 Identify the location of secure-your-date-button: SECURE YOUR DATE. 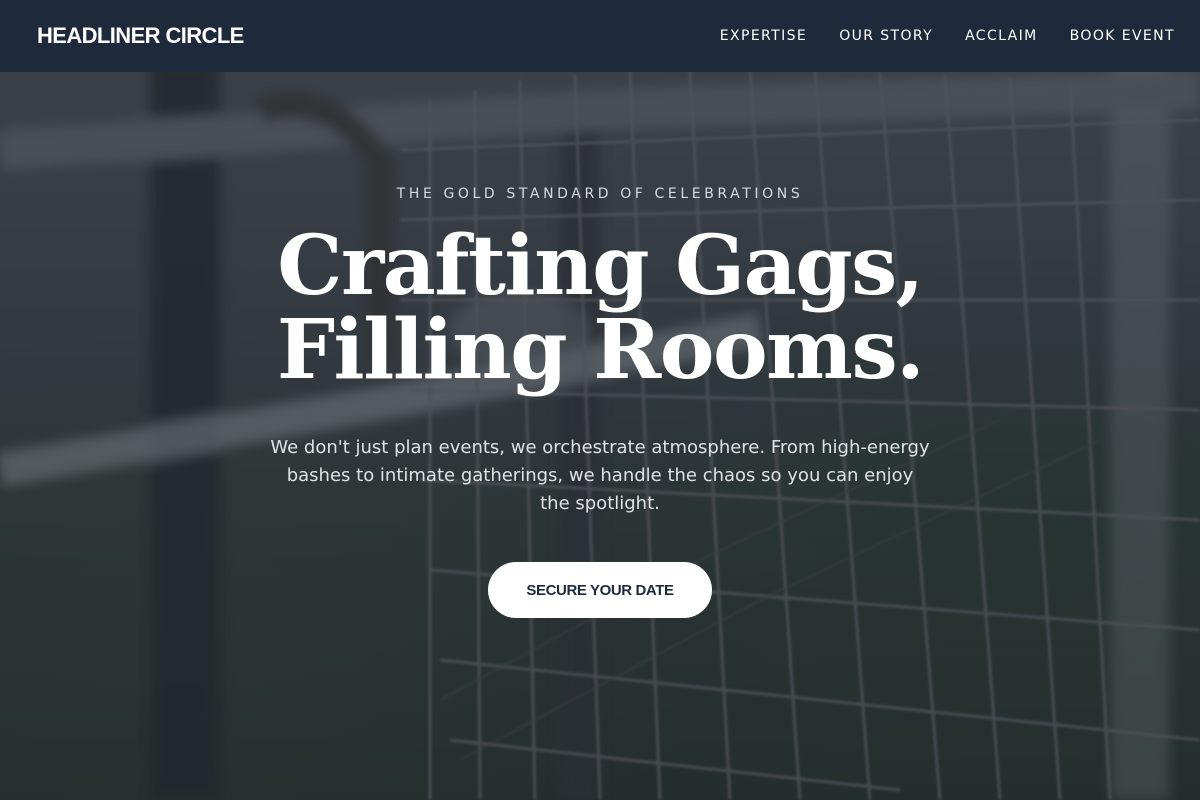
(600, 590).